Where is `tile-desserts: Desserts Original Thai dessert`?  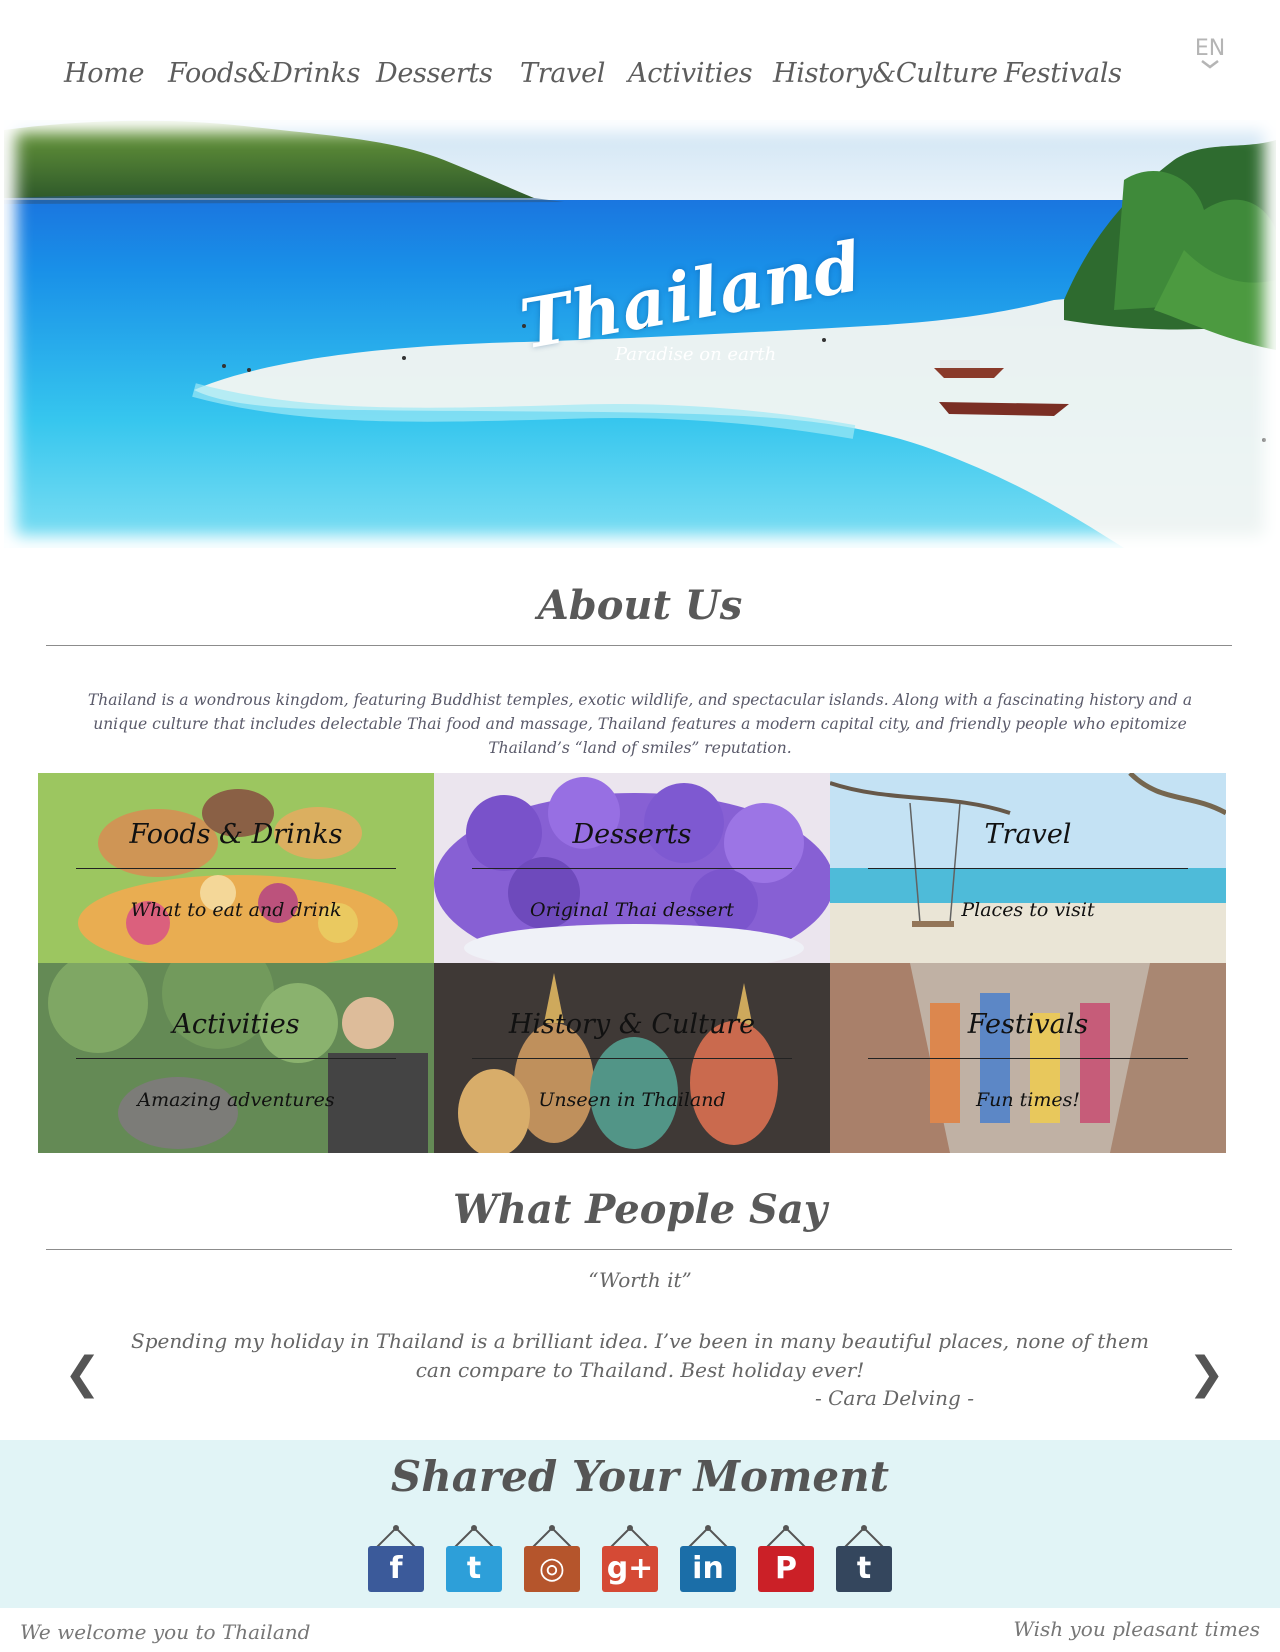
tile-desserts: Desserts Original Thai dessert is located at coordinates (632, 868).